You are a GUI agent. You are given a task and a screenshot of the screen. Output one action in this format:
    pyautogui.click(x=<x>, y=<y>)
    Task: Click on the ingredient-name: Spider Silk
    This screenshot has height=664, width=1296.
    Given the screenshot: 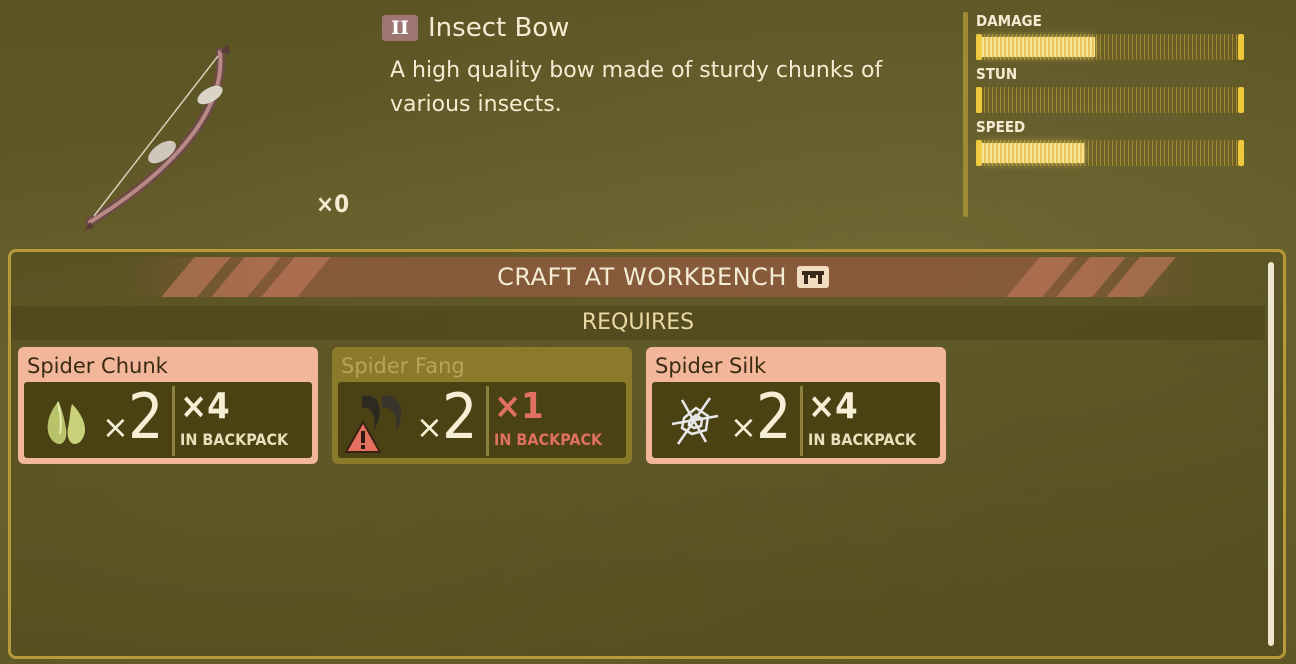 What is the action you would take?
    pyautogui.click(x=711, y=366)
    